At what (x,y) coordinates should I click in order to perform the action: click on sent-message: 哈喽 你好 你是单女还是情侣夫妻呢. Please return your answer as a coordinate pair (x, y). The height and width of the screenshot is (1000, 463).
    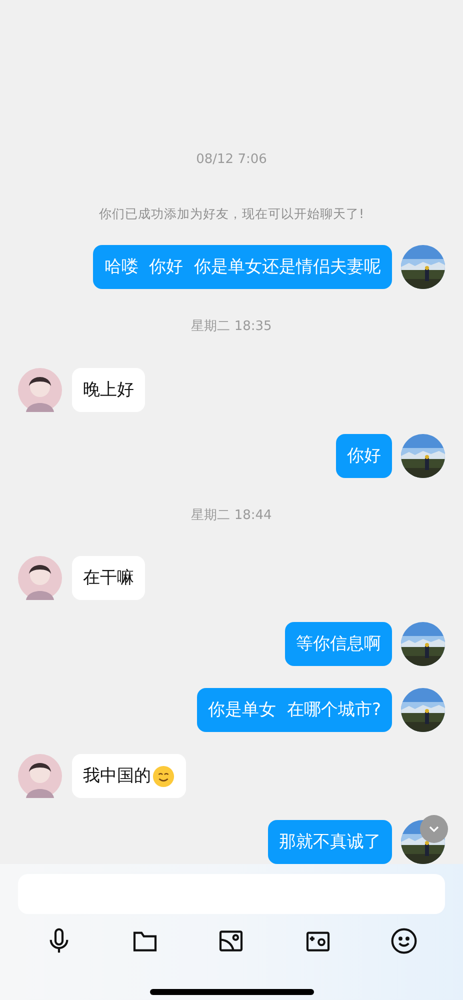
    Looking at the image, I should click on (242, 267).